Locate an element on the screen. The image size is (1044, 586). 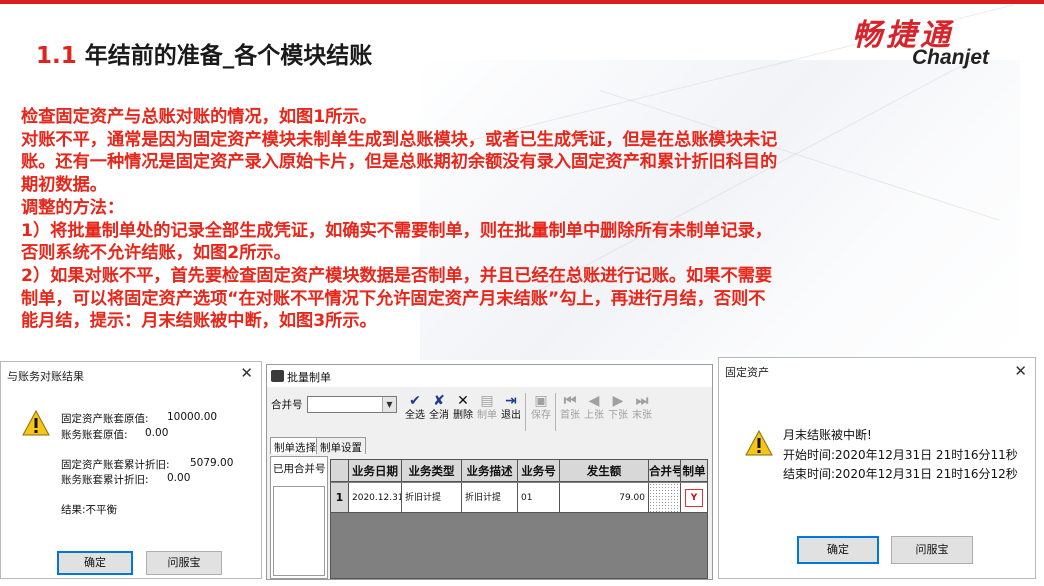
ledger-value: 0.00 is located at coordinates (157, 433).